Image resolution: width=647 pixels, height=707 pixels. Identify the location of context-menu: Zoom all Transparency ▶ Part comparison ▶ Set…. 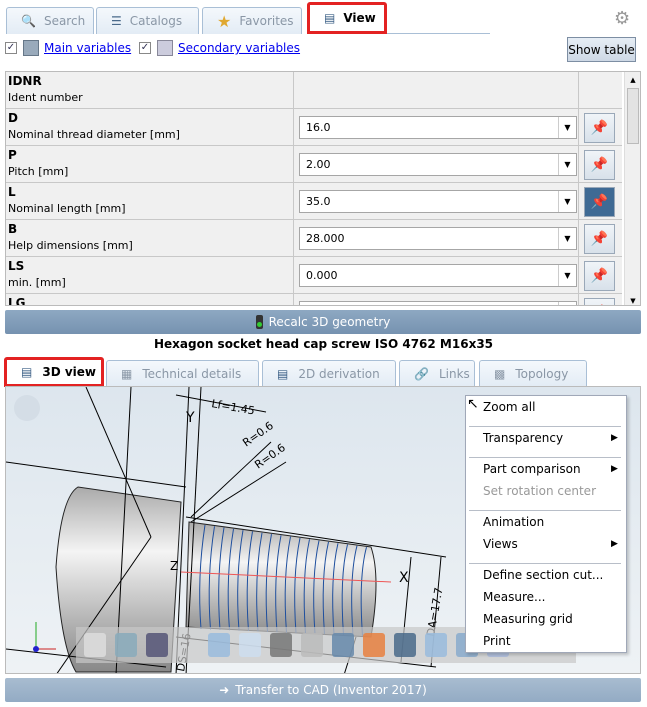
(546, 524).